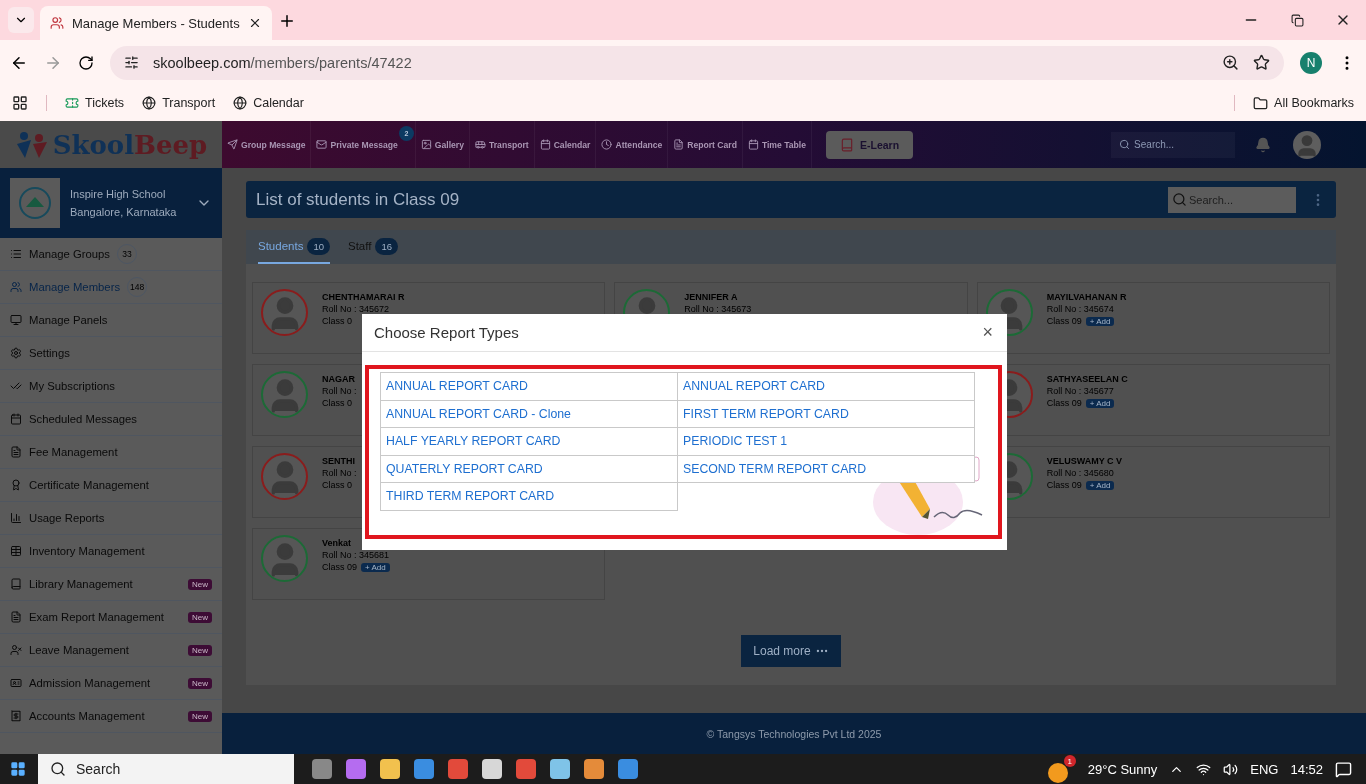 The width and height of the screenshot is (1366, 784). I want to click on roll-number: Roll No : 345680, so click(1080, 473).